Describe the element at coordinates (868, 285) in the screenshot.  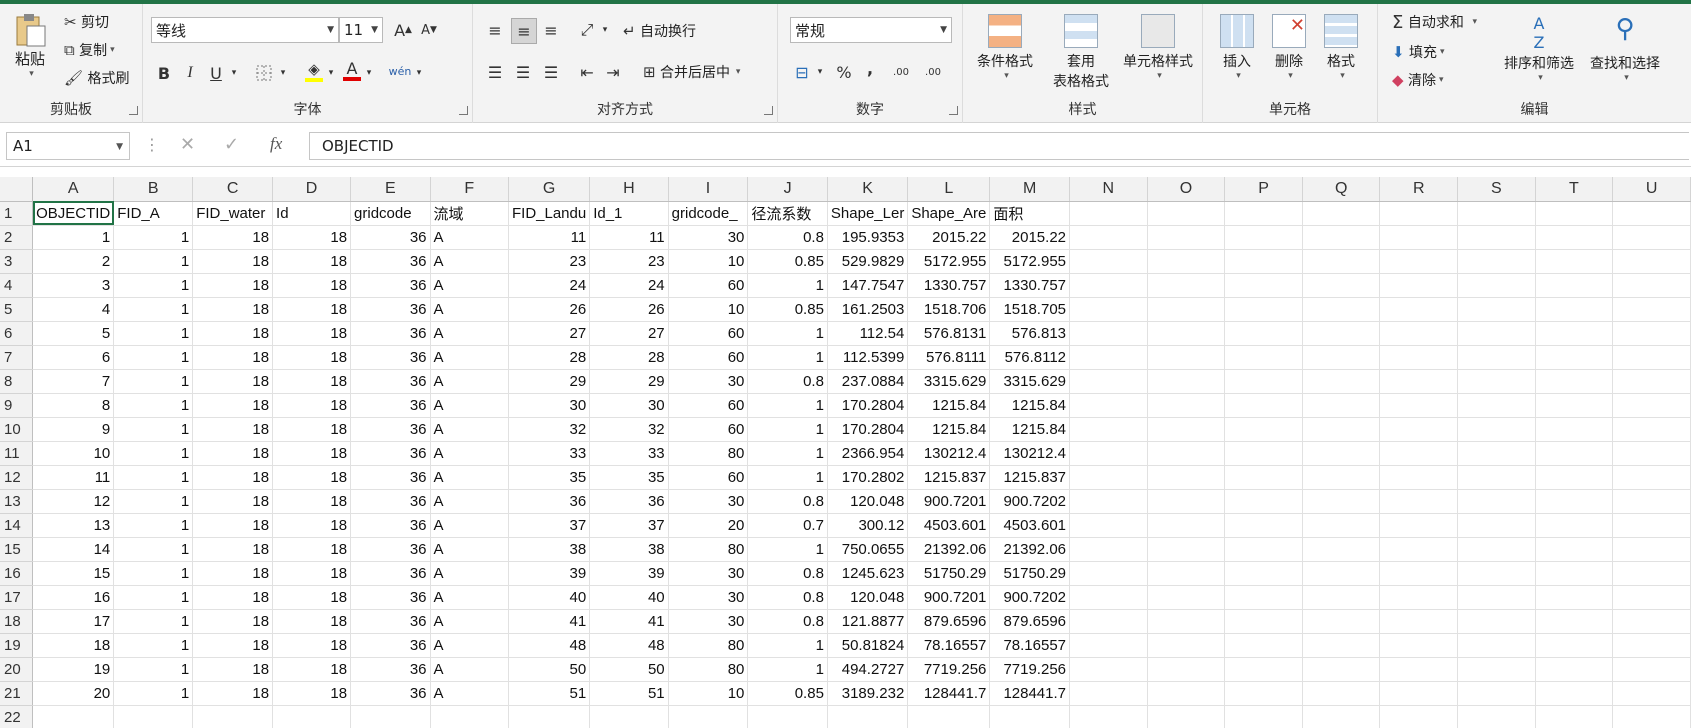
I see `cell-k4: 147.7547` at that location.